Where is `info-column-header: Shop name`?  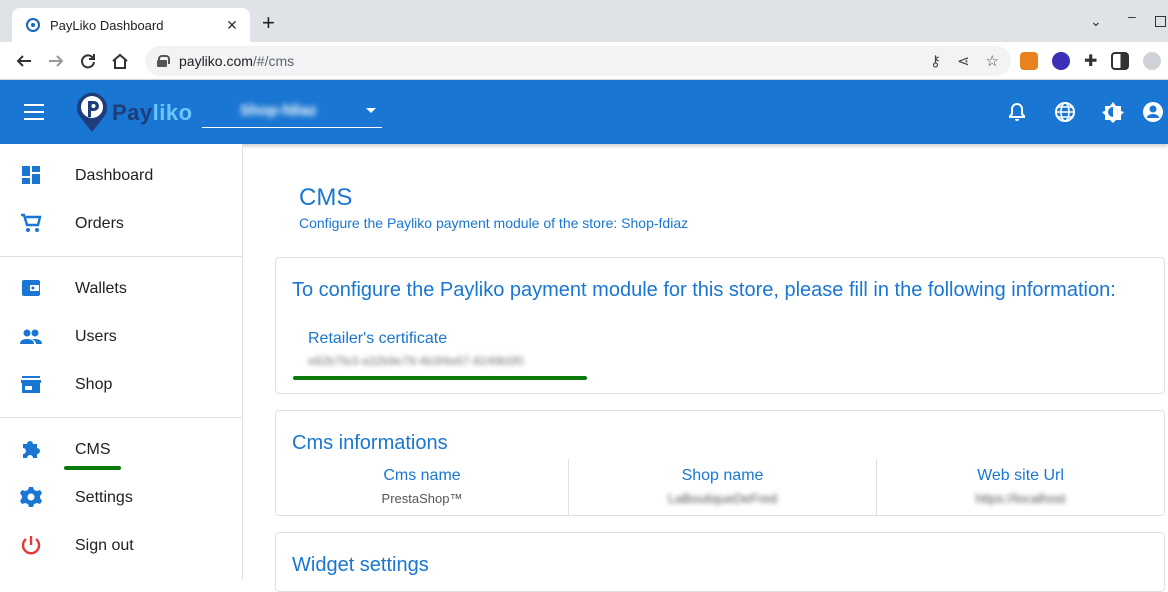
info-column-header: Shop name is located at coordinates (722, 475).